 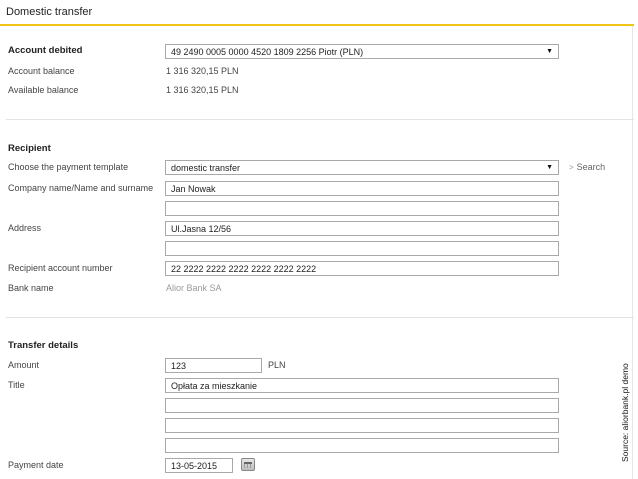 What do you see at coordinates (43, 345) in the screenshot?
I see `transfer-section-title: Transfer details` at bounding box center [43, 345].